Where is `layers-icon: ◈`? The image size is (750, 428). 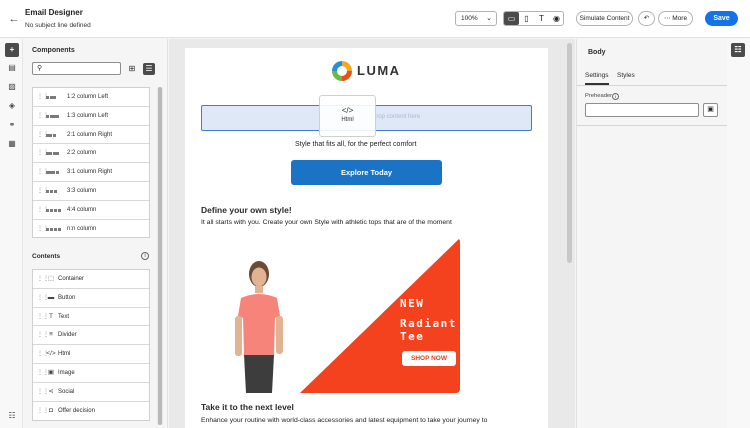 layers-icon: ◈ is located at coordinates (12, 106).